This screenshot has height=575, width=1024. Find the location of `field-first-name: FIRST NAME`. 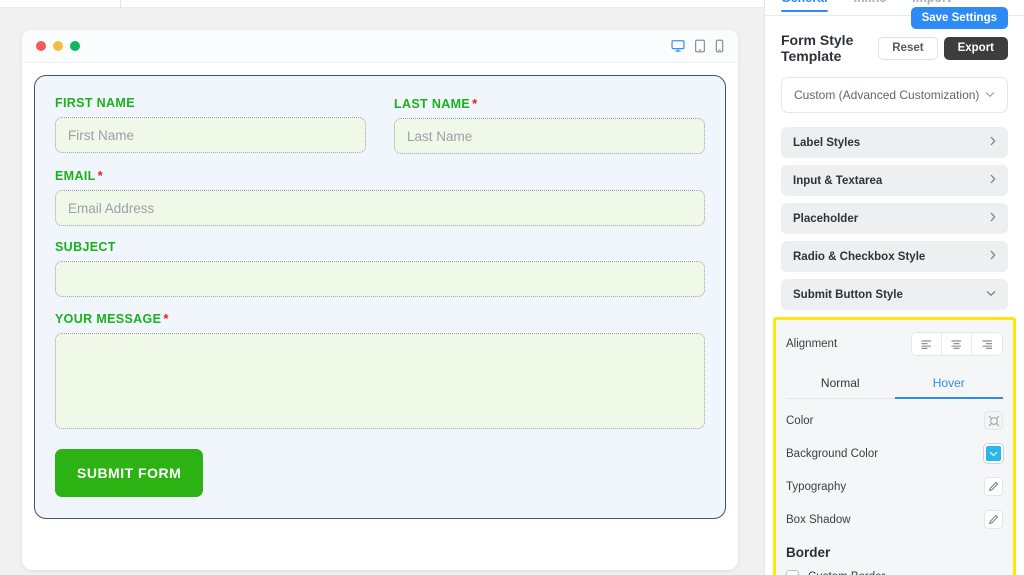

field-first-name: FIRST NAME is located at coordinates (210, 125).